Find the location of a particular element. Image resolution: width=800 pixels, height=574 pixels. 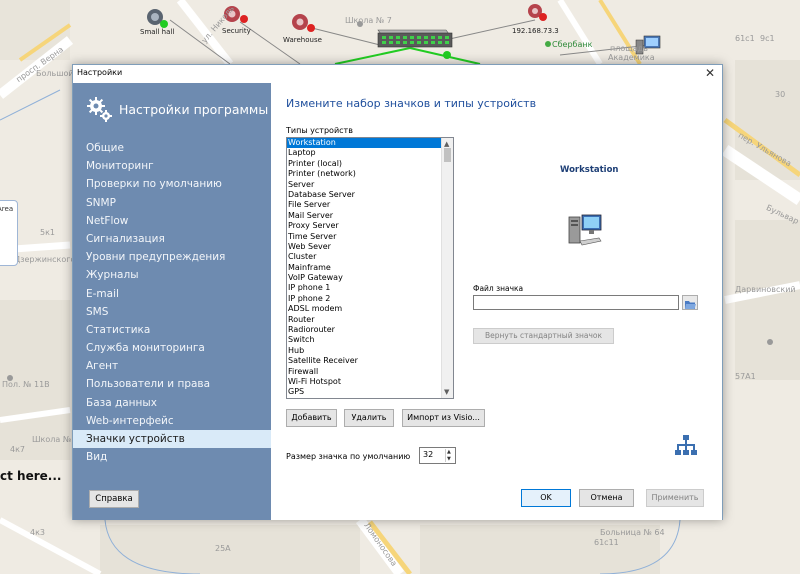

list-item: File Server is located at coordinates (364, 205).